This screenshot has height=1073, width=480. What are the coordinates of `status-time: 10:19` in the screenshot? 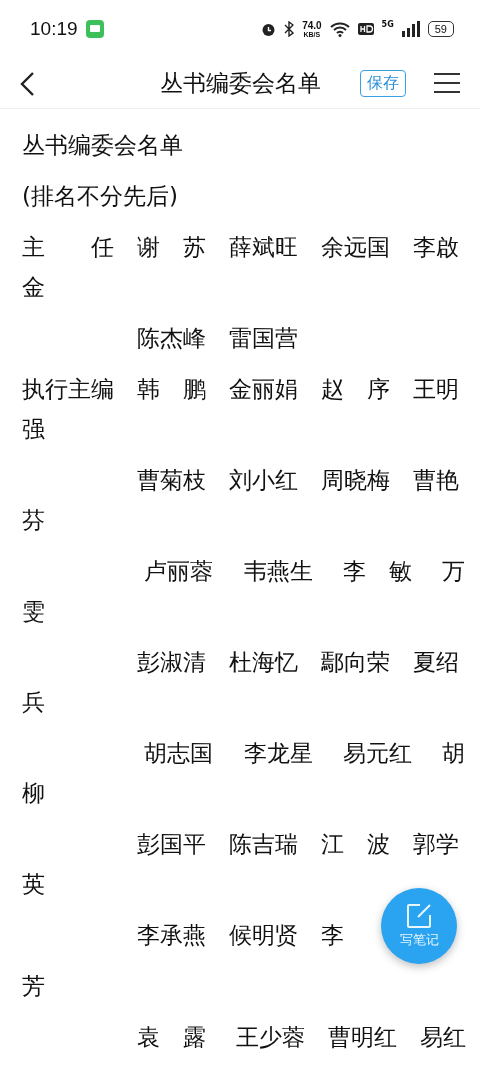 It's located at (54, 29).